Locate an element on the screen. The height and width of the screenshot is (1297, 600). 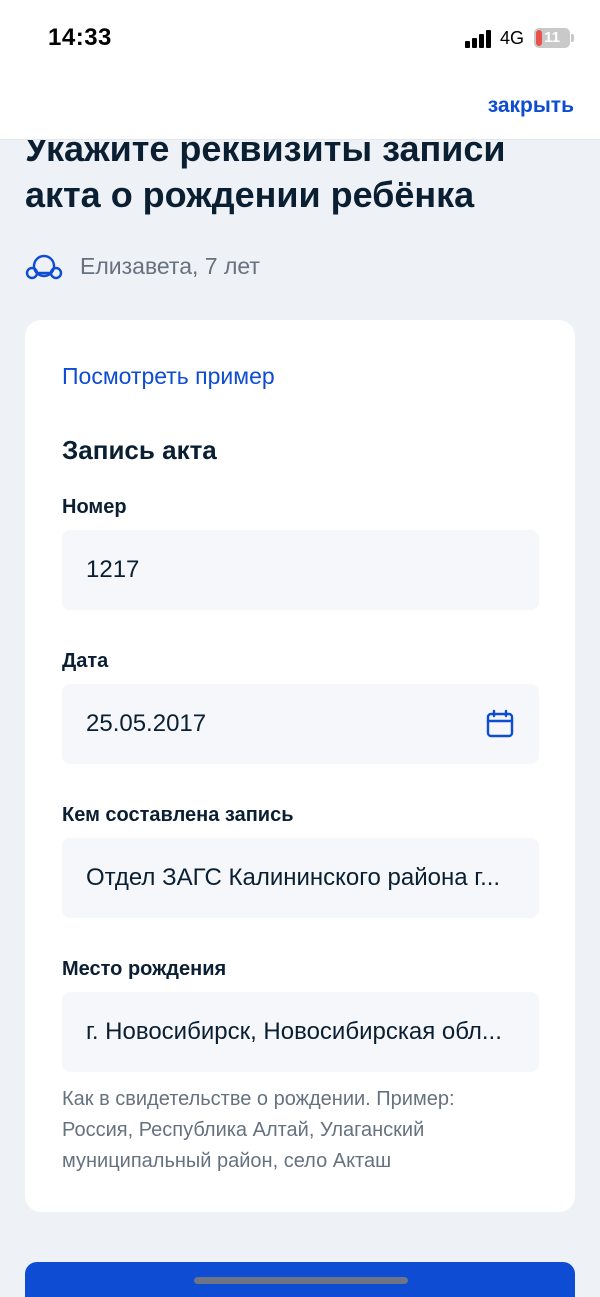
battery-icon: 11 is located at coordinates (552, 38).